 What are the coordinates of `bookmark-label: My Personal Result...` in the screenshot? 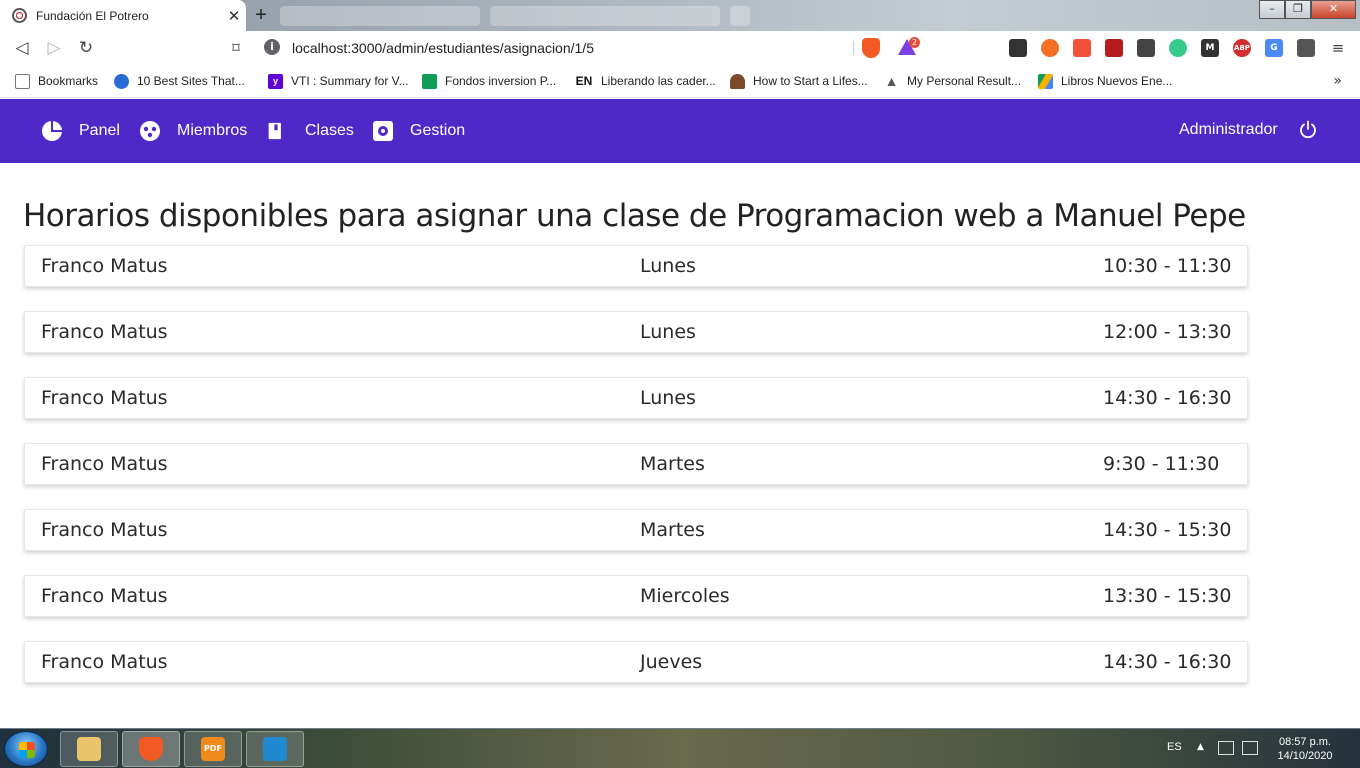 It's located at (964, 81).